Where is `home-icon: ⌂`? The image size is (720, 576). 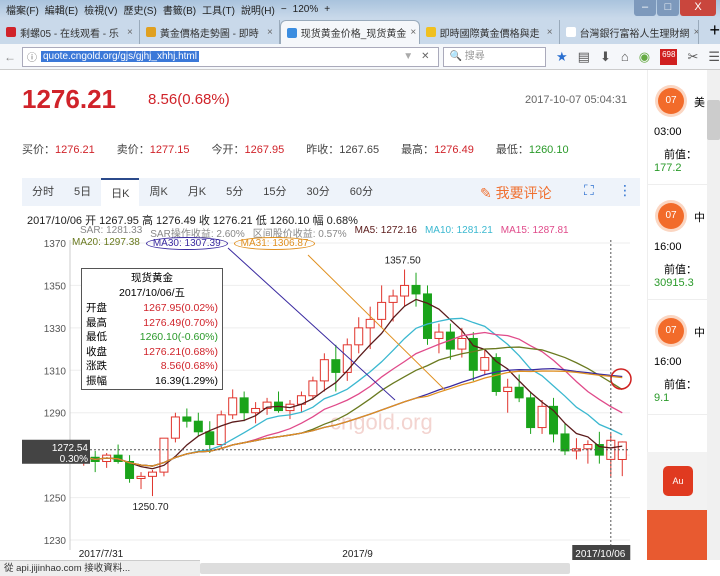 home-icon: ⌂ is located at coordinates (625, 57).